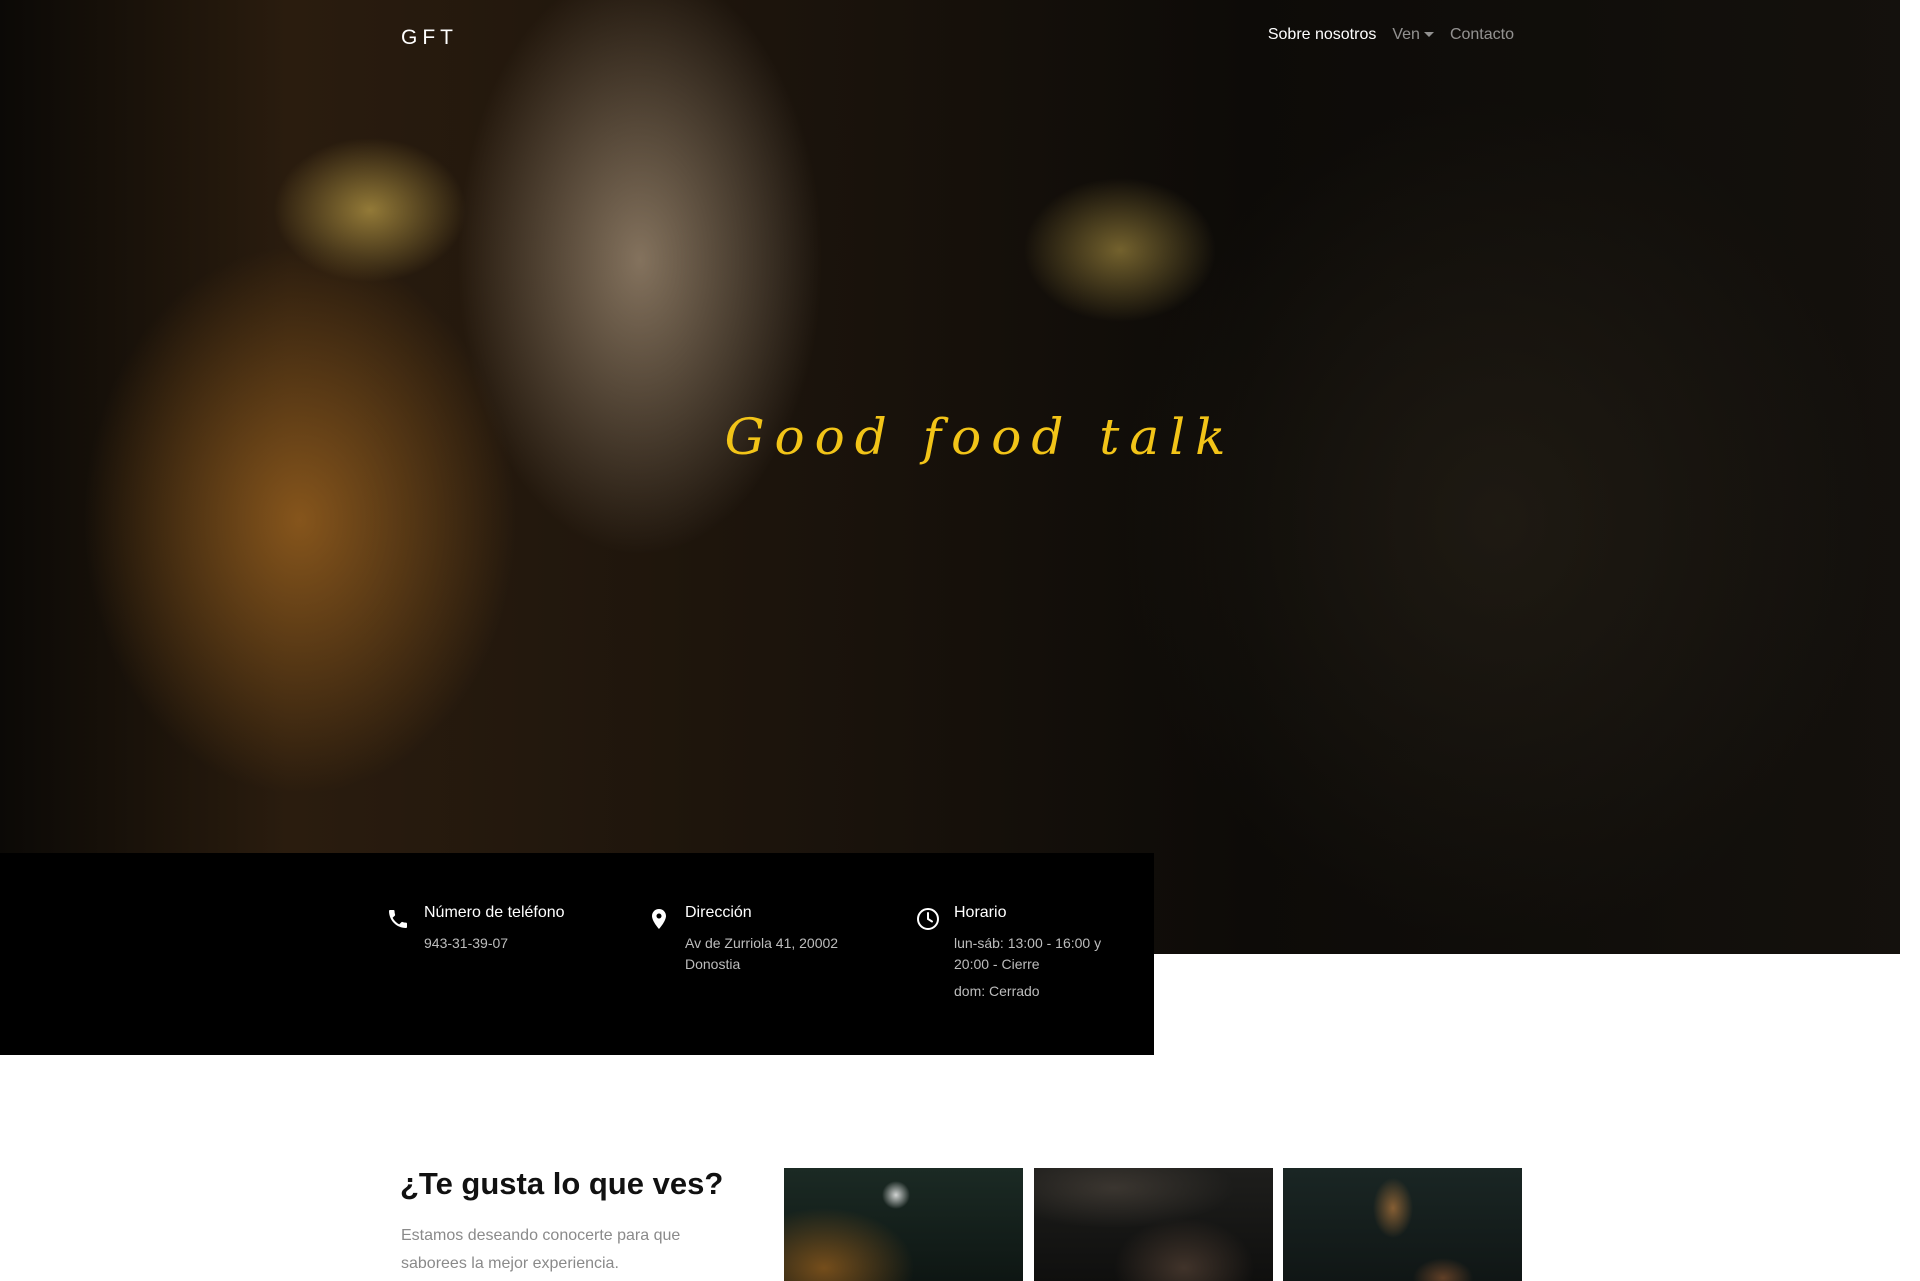 This screenshot has width=1920, height=1281. What do you see at coordinates (1391, 35) in the screenshot?
I see `main-nav: Sobre nosotros Ven Contacto` at bounding box center [1391, 35].